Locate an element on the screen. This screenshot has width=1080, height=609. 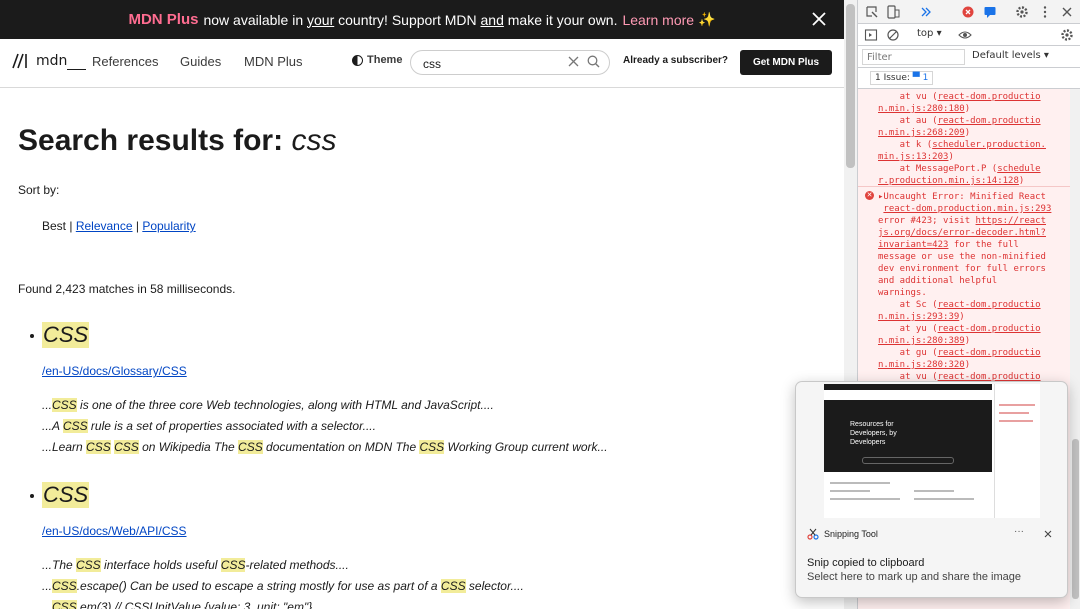
error-line: ▸Uncaught Error: Minified React is located at coordinates (962, 197).